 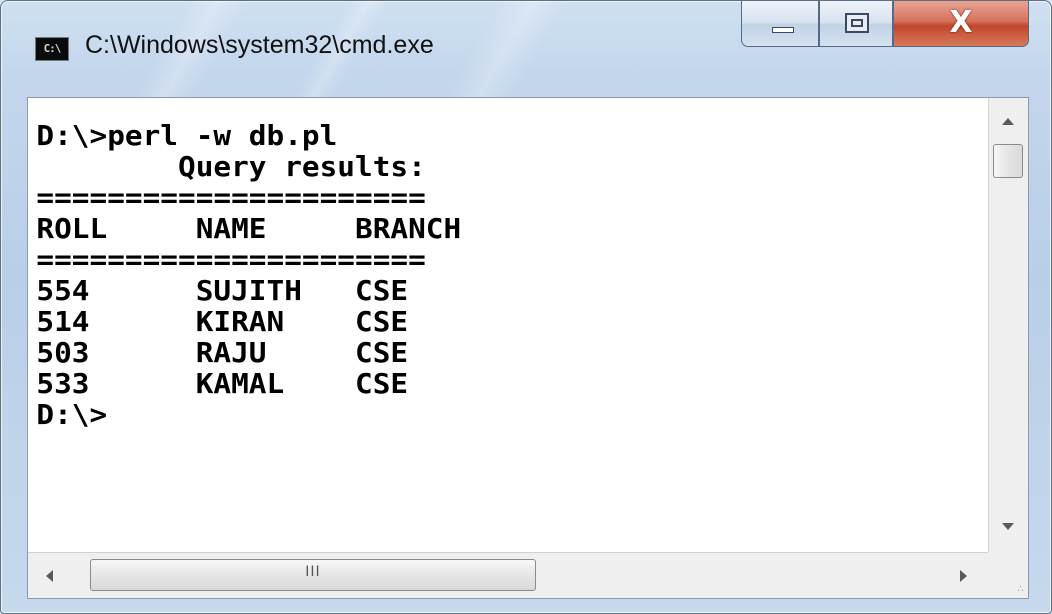 What do you see at coordinates (231, 166) in the screenshot?
I see `console-line: Query results:` at bounding box center [231, 166].